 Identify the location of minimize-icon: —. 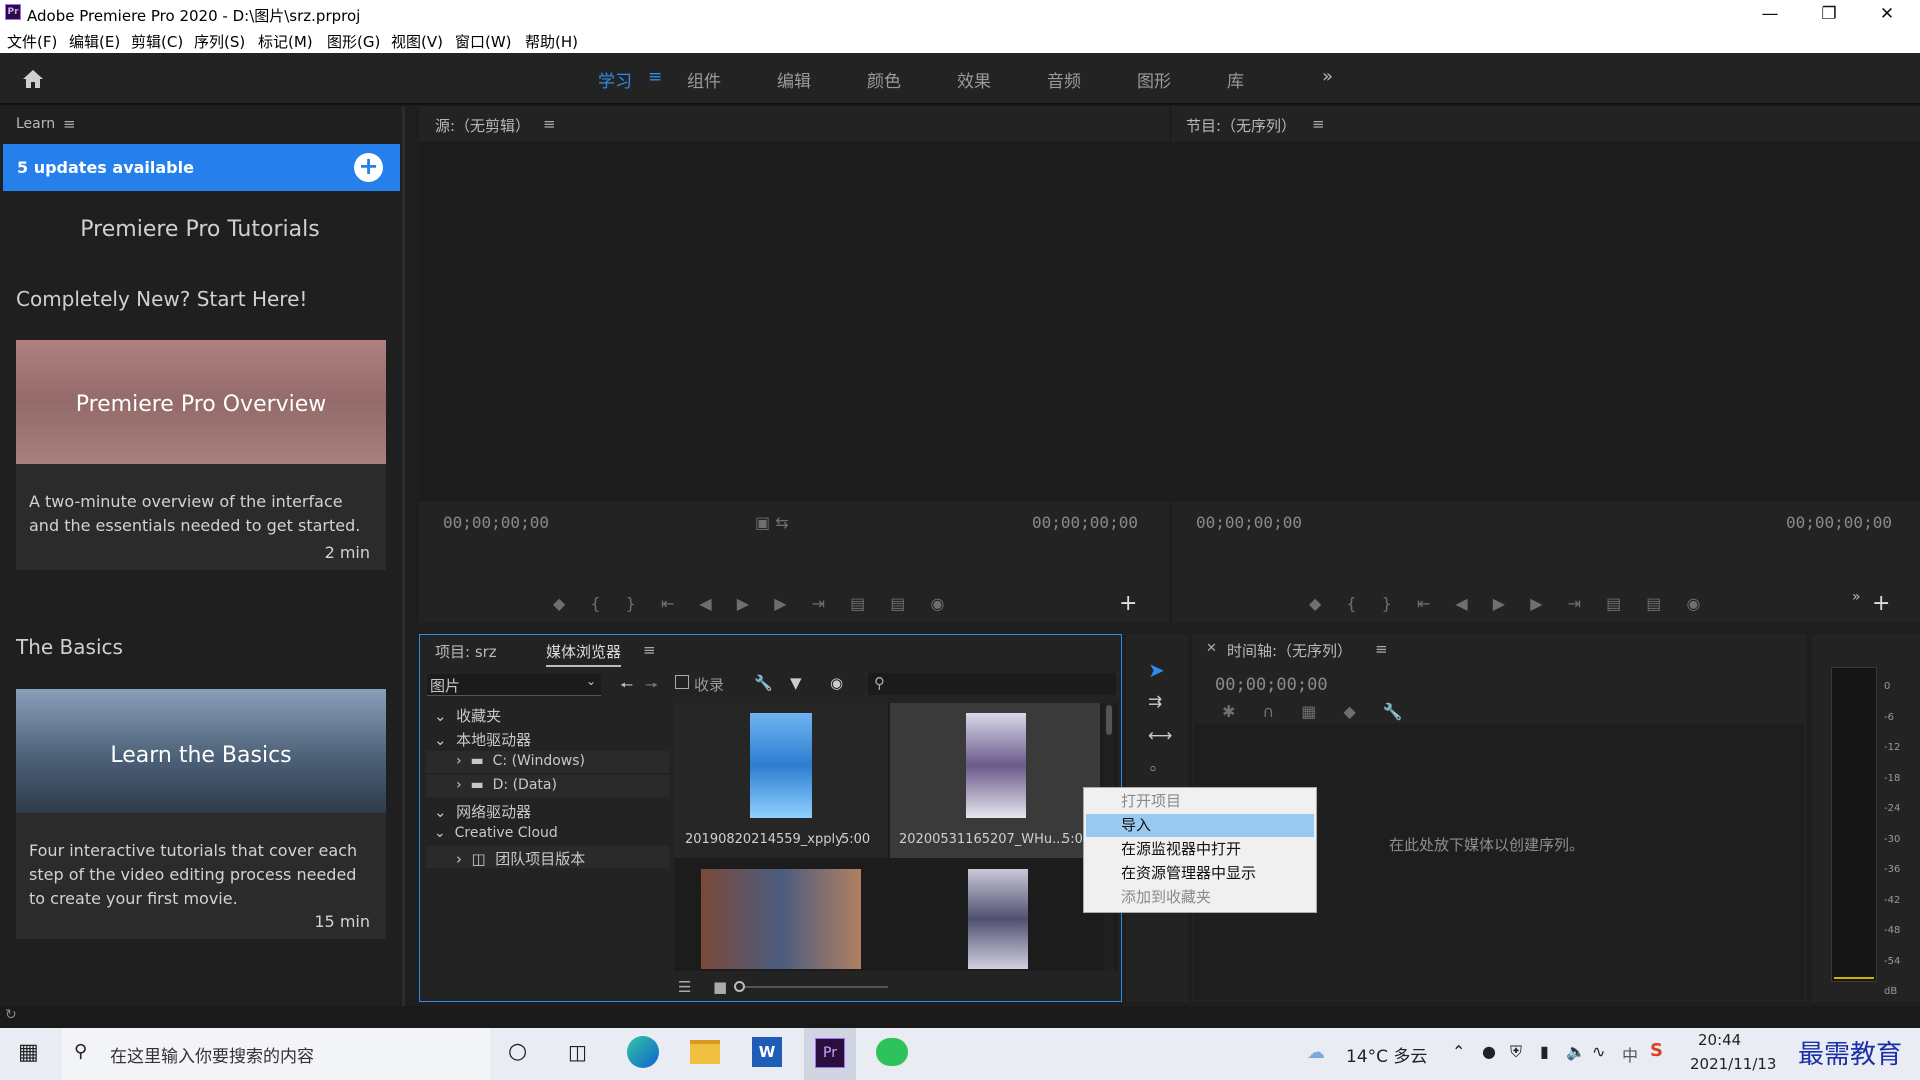
(1770, 14).